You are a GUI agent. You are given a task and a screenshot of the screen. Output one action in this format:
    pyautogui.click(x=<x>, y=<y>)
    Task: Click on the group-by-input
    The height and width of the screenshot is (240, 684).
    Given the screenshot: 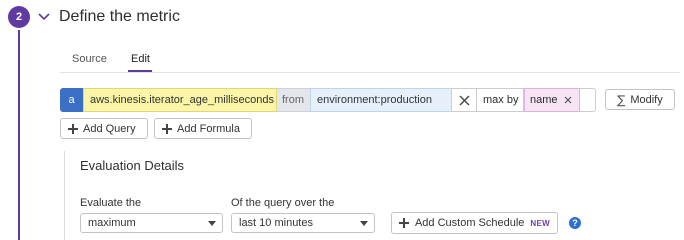 What is the action you would take?
    pyautogui.click(x=588, y=100)
    